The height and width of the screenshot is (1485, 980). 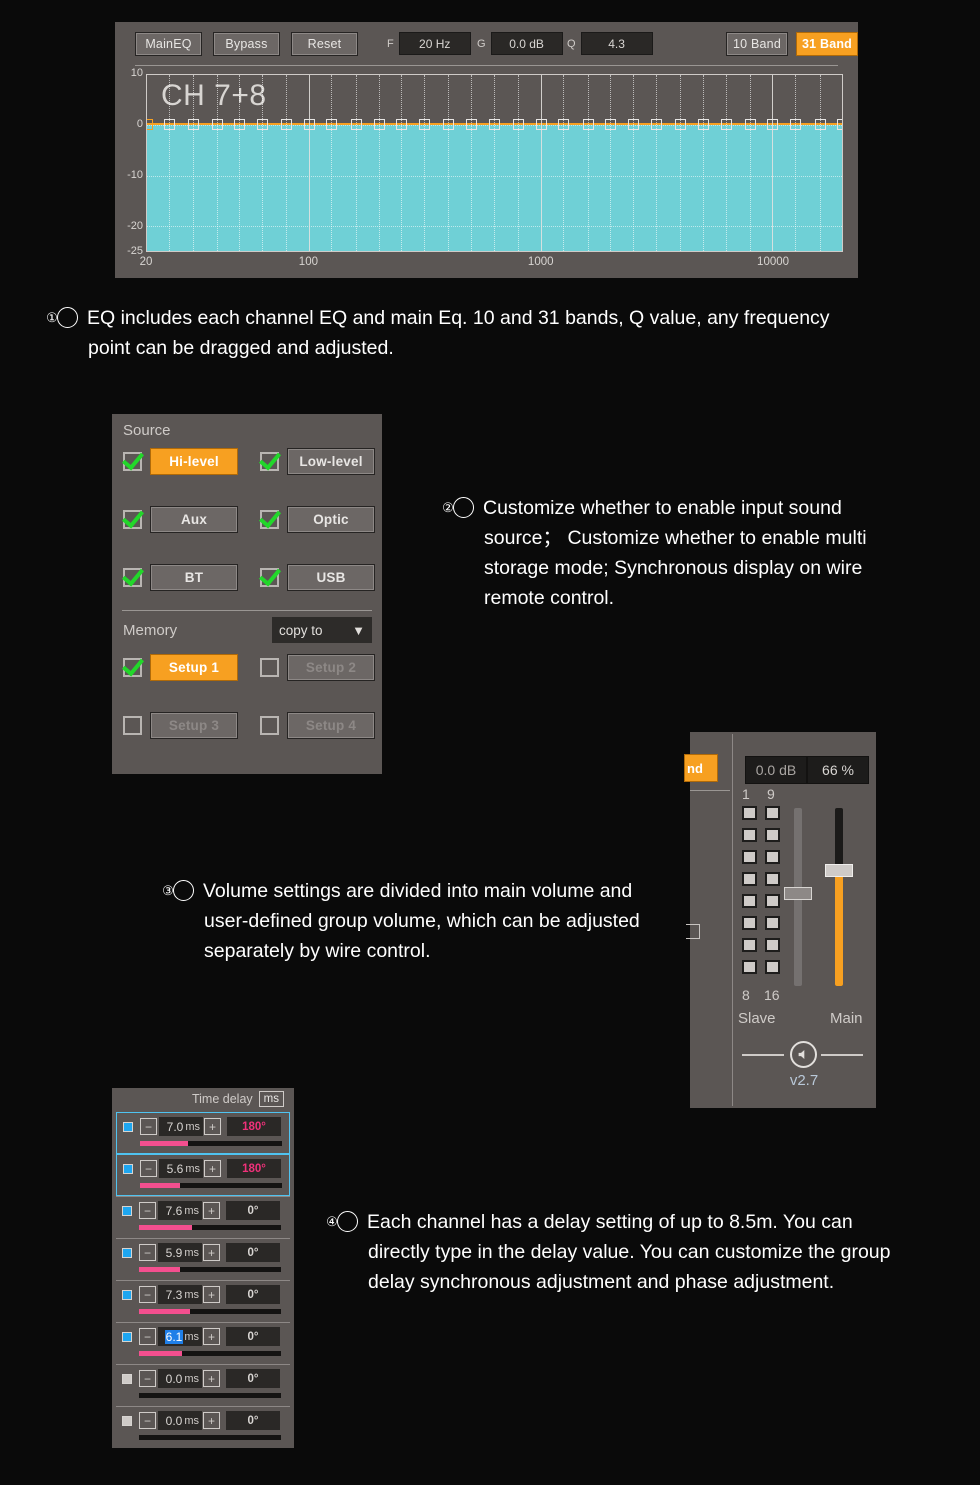 What do you see at coordinates (838, 770) in the screenshot?
I see `volume-percent-readout: 66 %` at bounding box center [838, 770].